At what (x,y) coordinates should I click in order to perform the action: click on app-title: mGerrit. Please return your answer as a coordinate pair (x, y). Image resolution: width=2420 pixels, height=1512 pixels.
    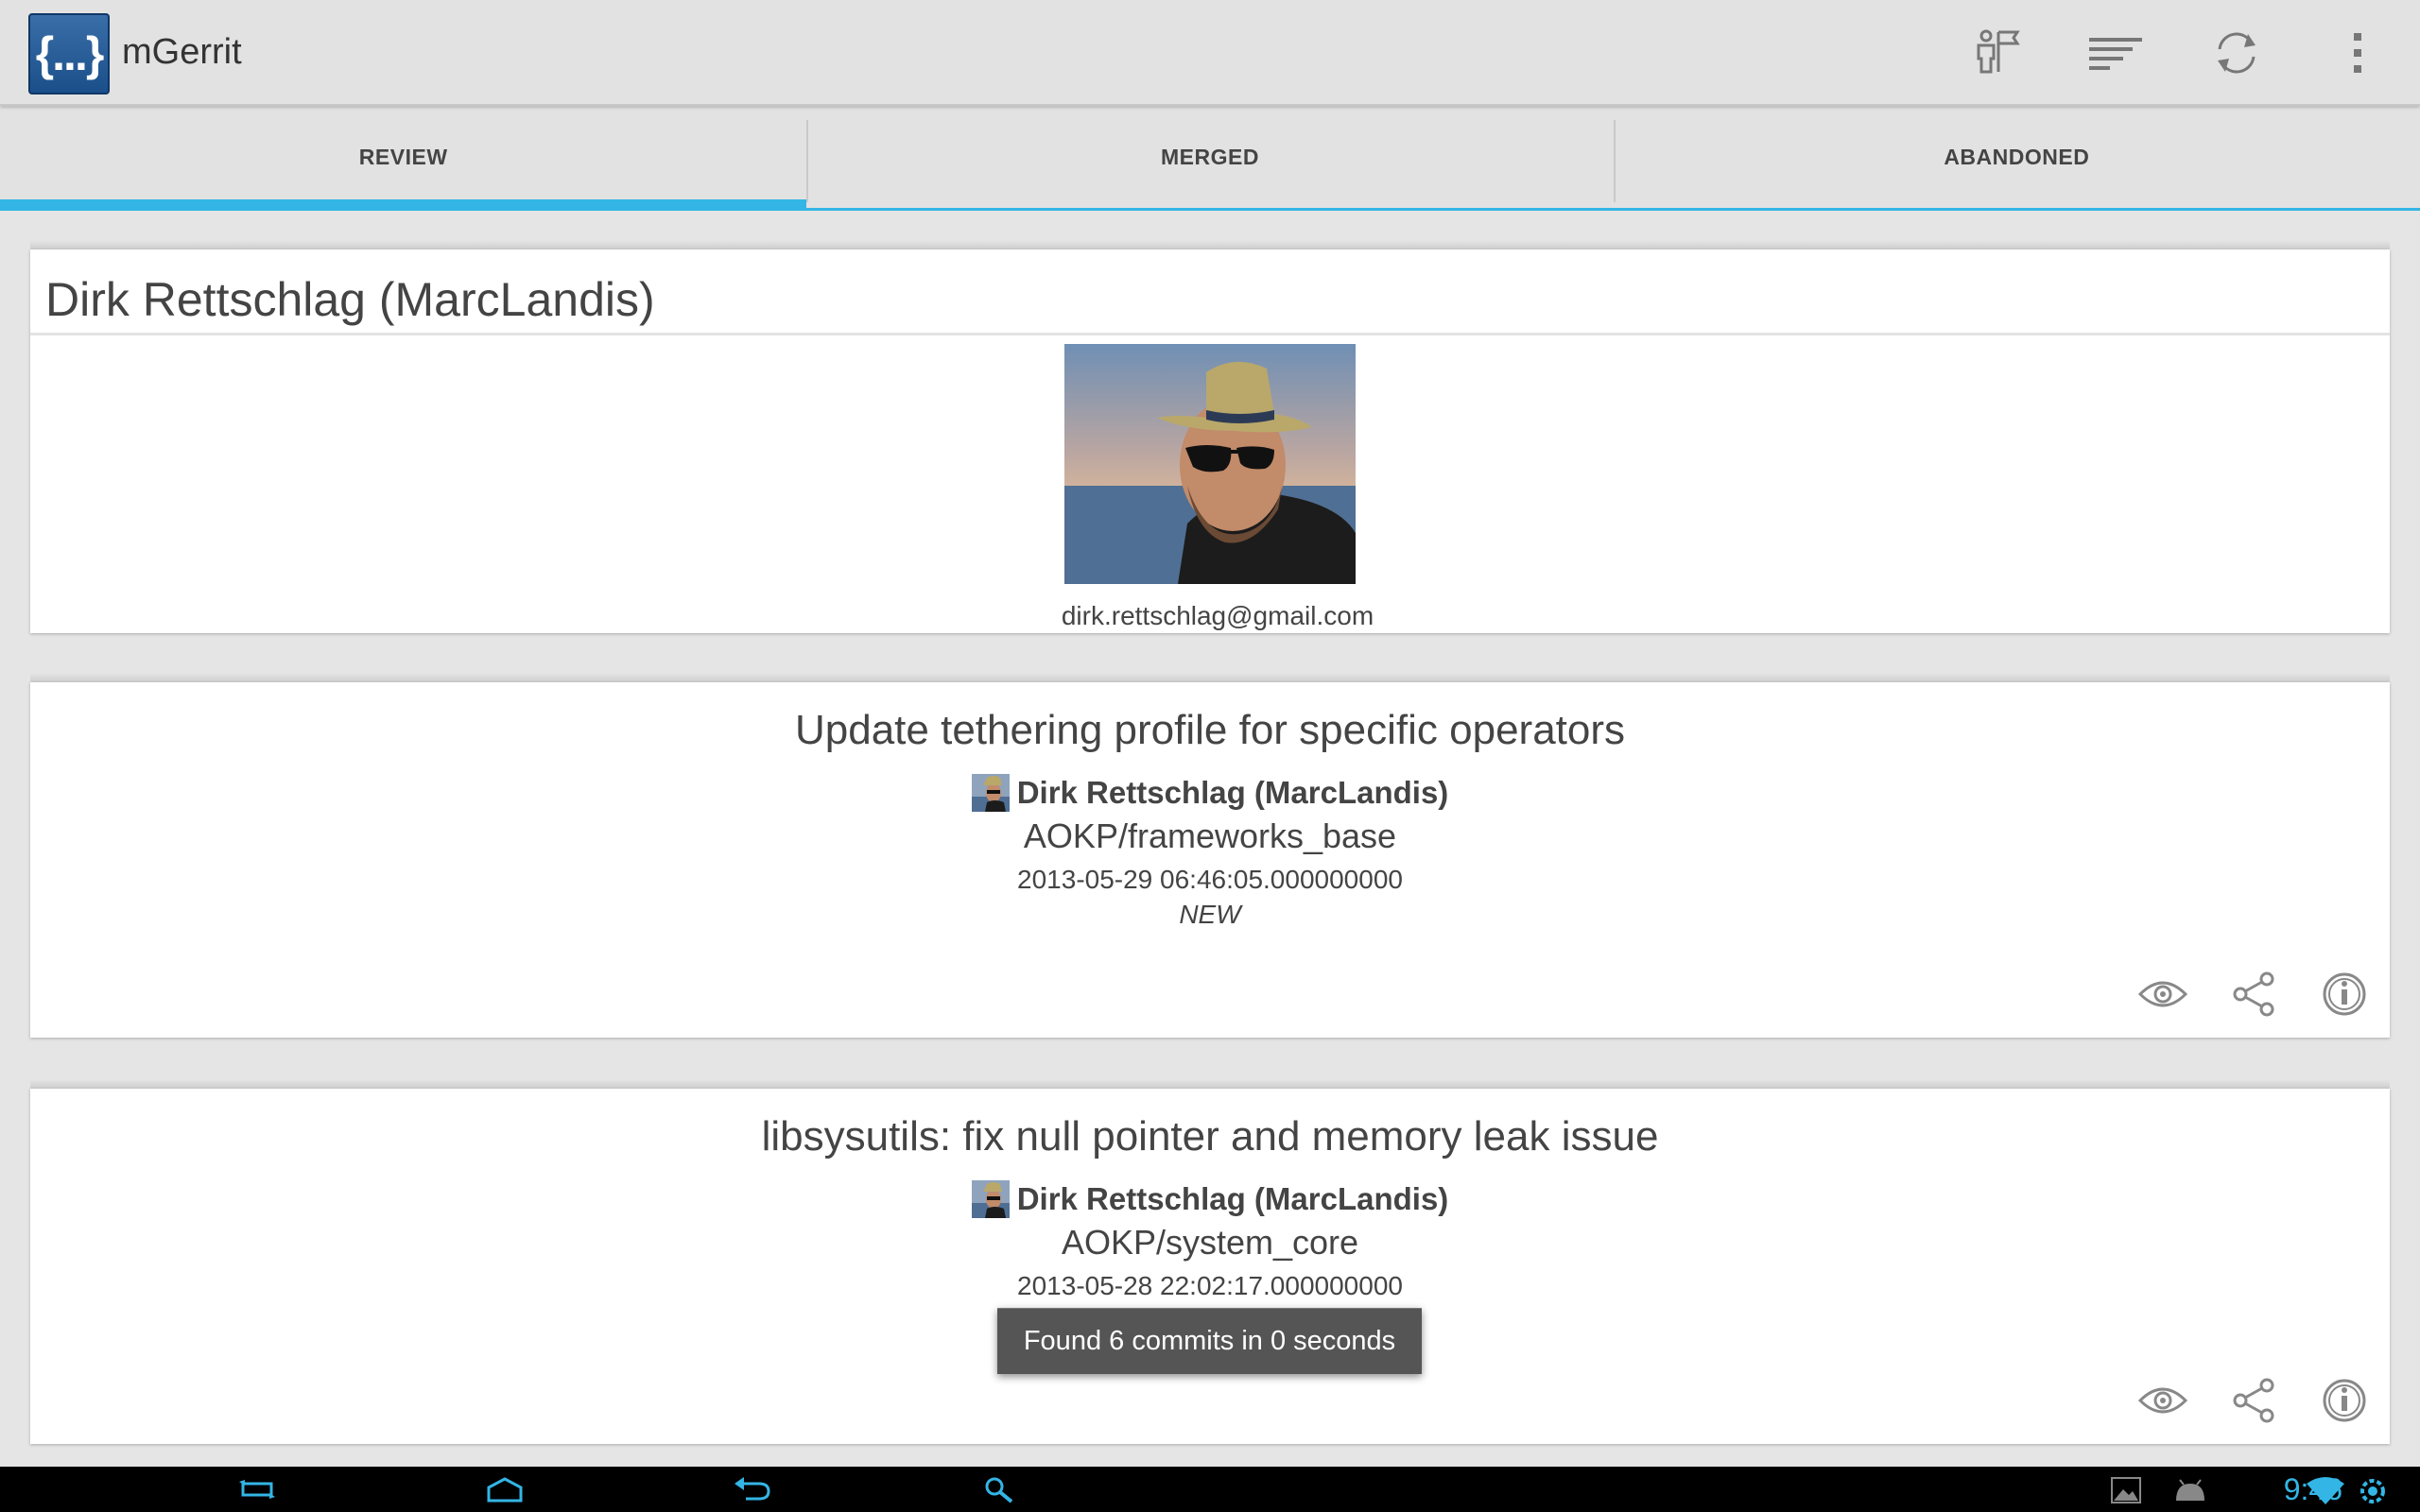
    Looking at the image, I should click on (182, 52).